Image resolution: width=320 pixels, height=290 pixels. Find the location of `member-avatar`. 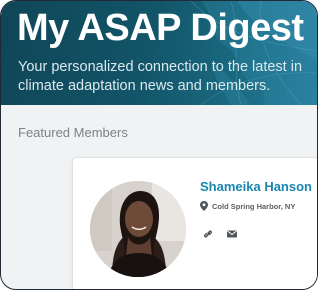

member-avatar is located at coordinates (138, 229).